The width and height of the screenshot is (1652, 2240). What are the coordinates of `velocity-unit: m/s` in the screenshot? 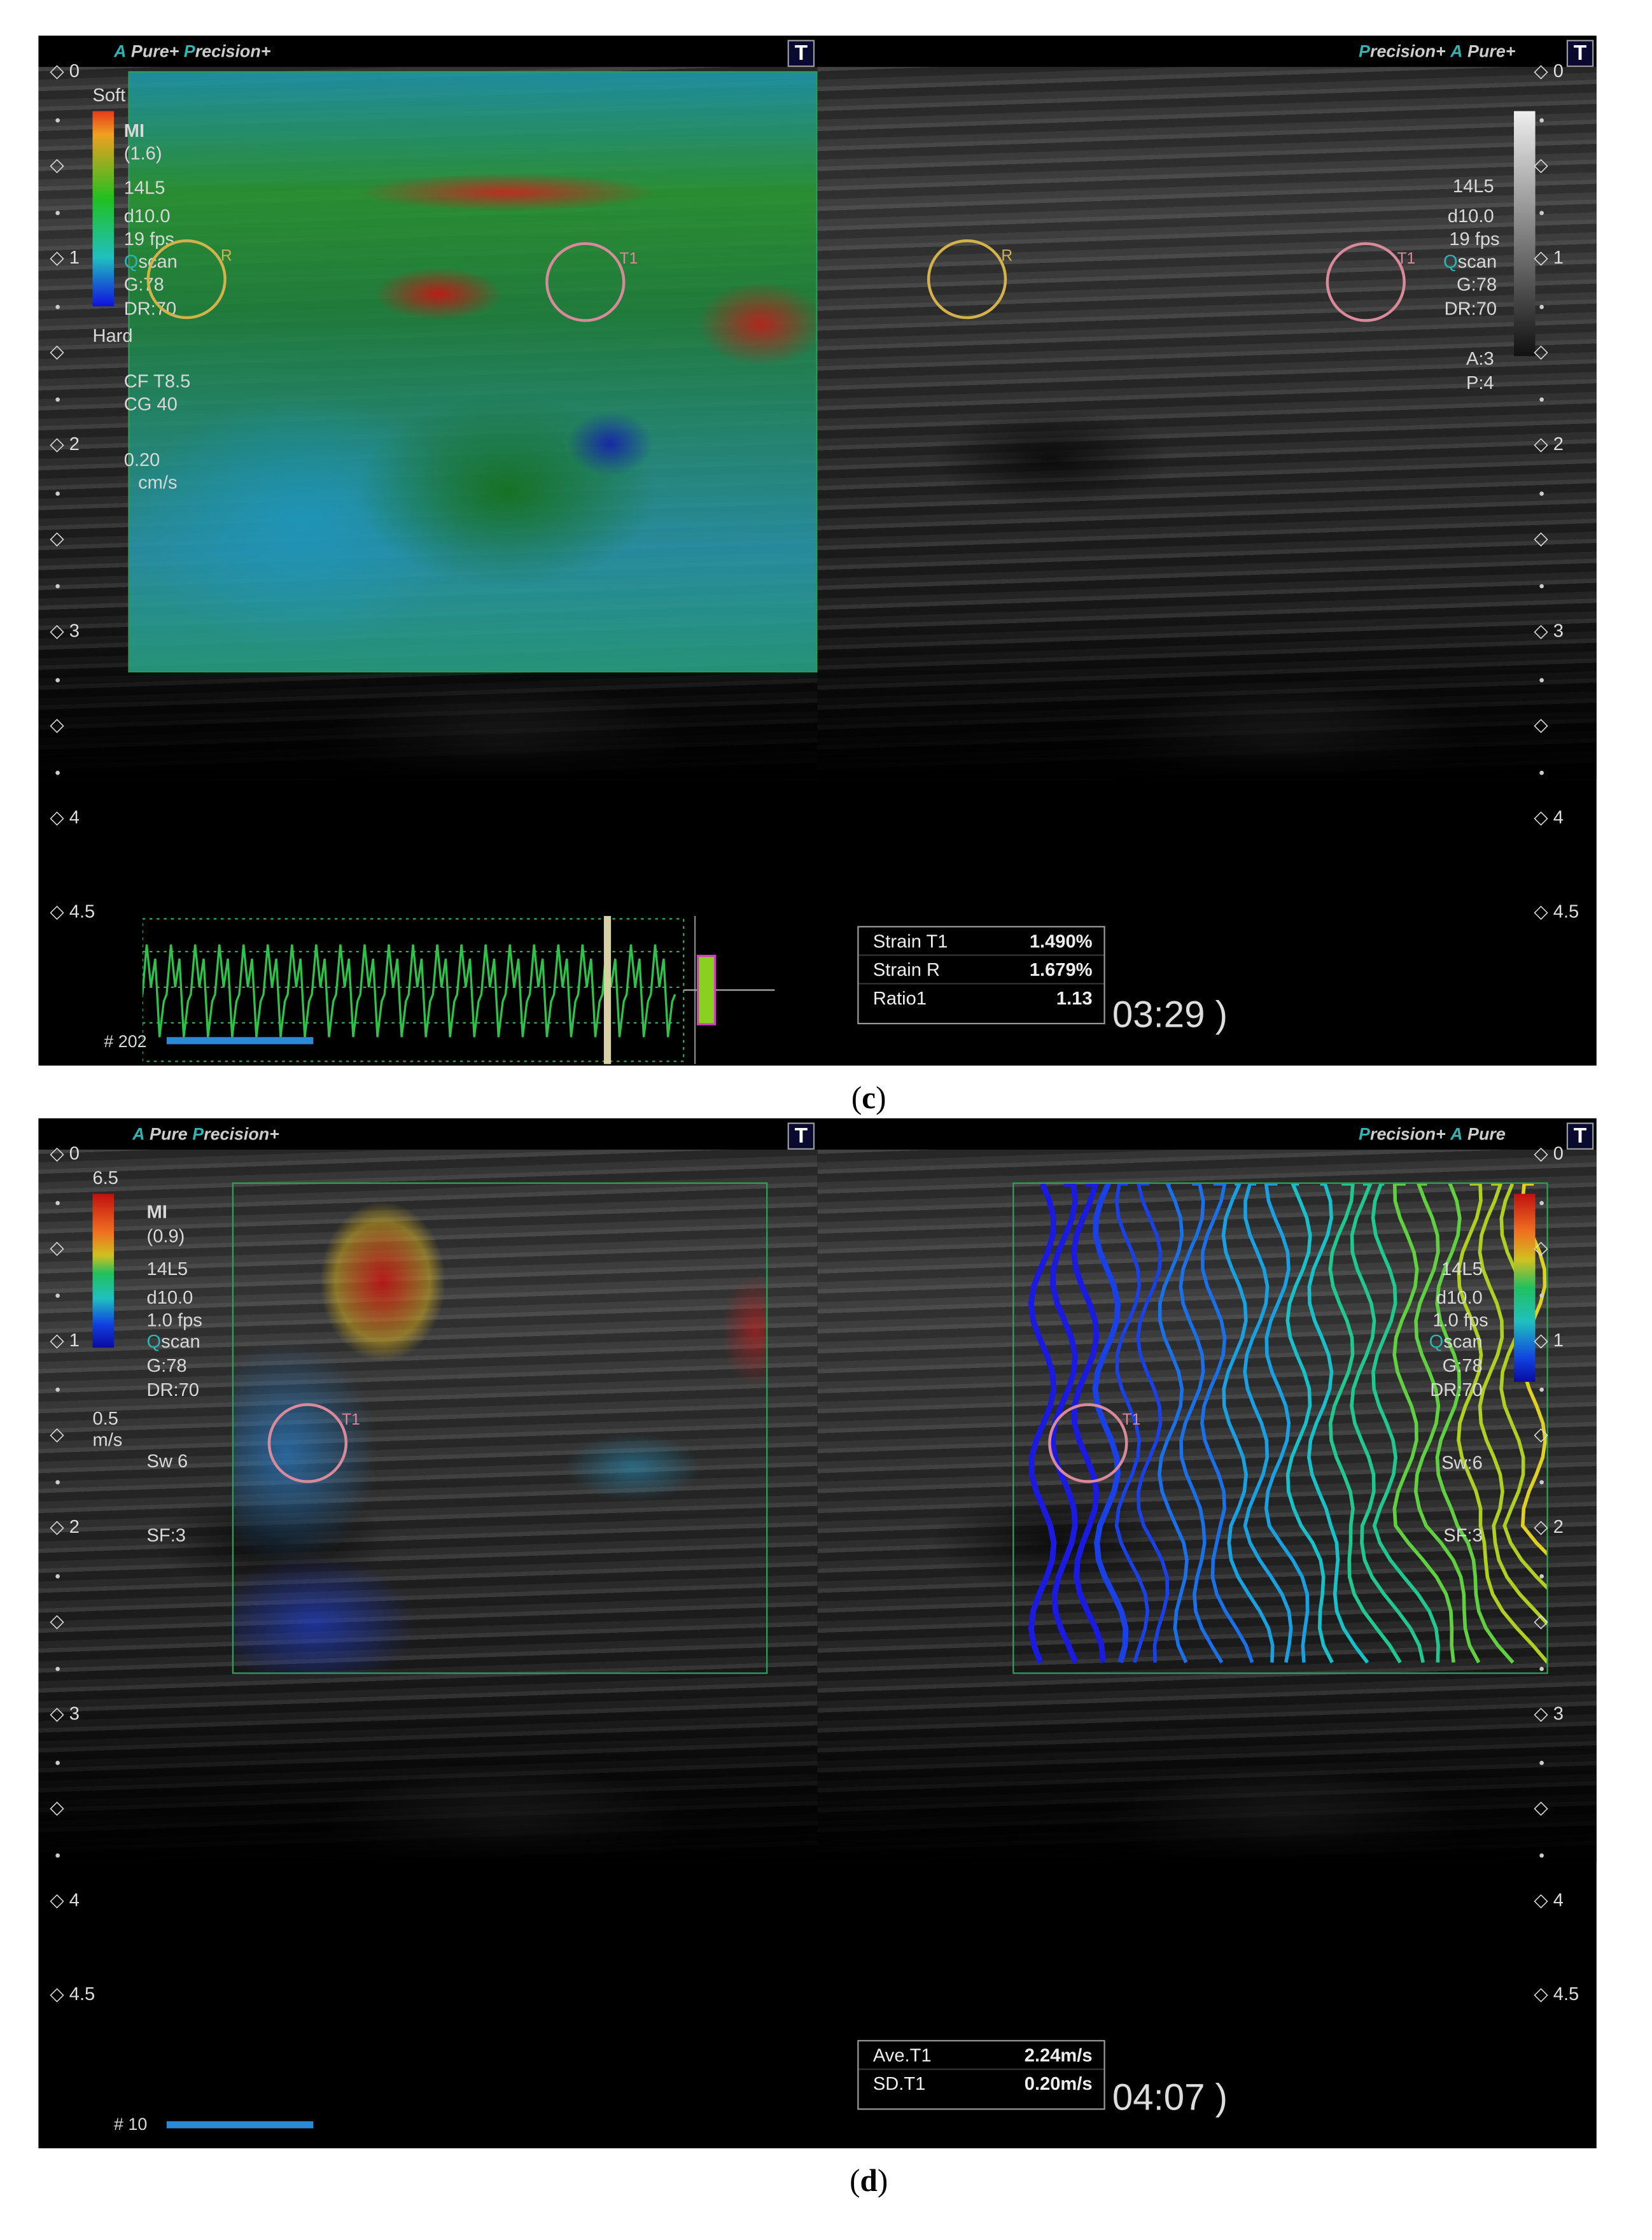 It's located at (107, 1439).